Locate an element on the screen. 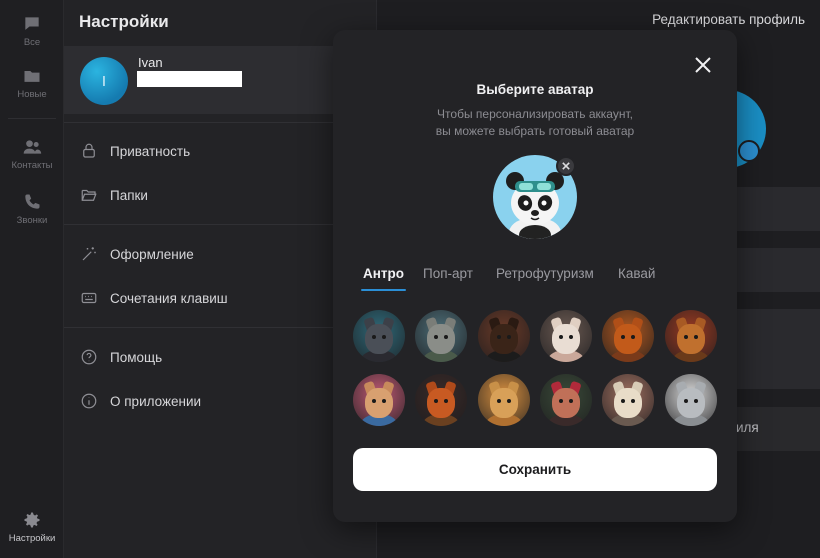 The width and height of the screenshot is (820, 558). save-button: Сохранить is located at coordinates (535, 469).